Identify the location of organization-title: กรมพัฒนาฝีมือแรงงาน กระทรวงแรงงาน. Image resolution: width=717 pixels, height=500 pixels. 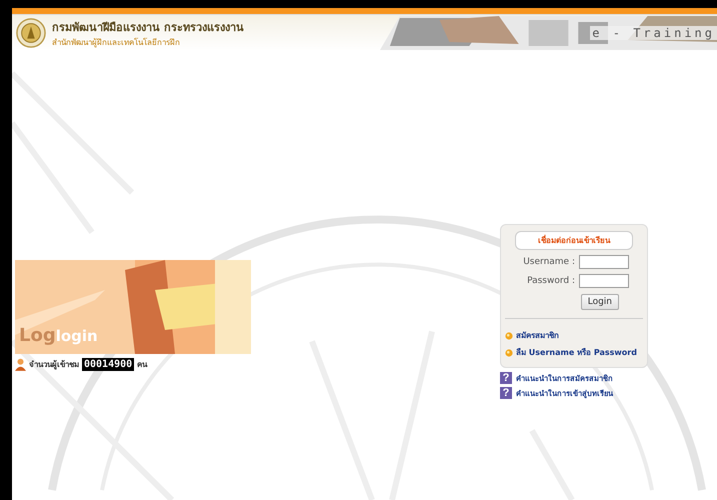
(148, 28).